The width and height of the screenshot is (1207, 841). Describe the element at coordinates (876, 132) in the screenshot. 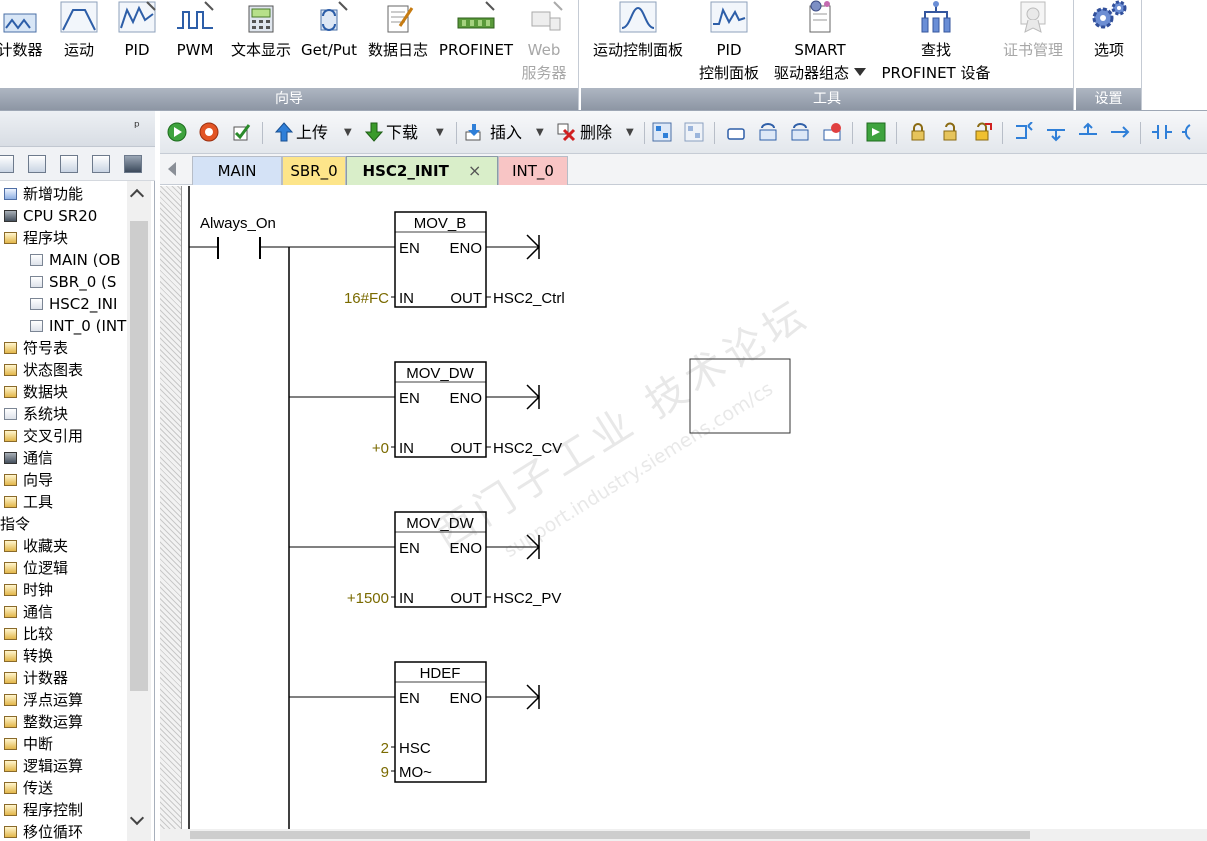

I see `go-to-icon` at that location.